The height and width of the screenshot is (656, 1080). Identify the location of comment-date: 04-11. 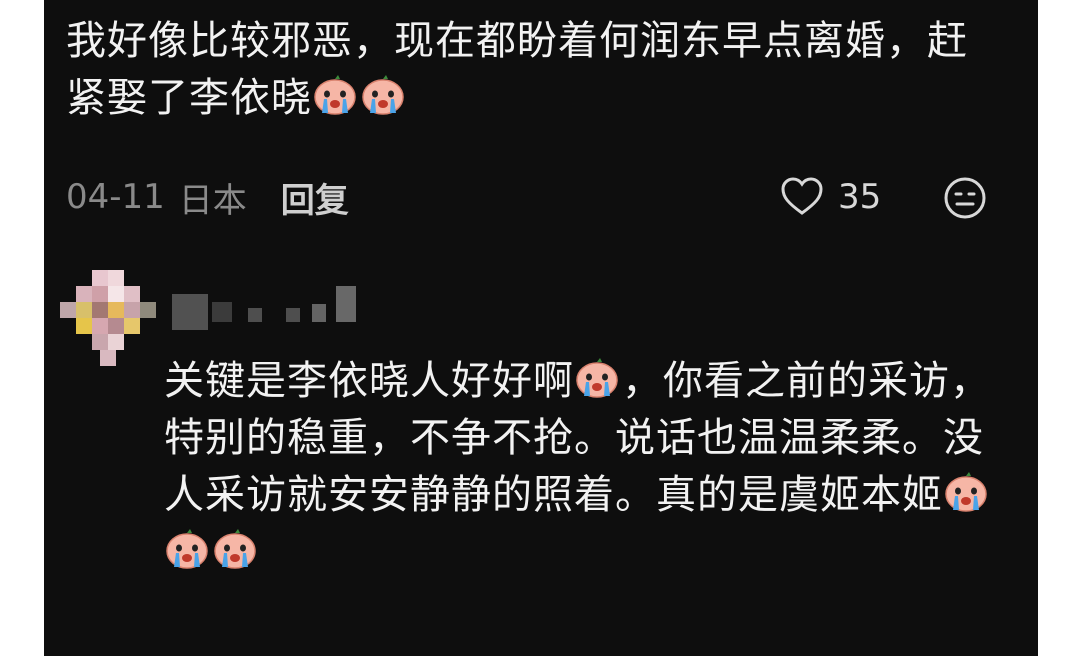
(115, 197).